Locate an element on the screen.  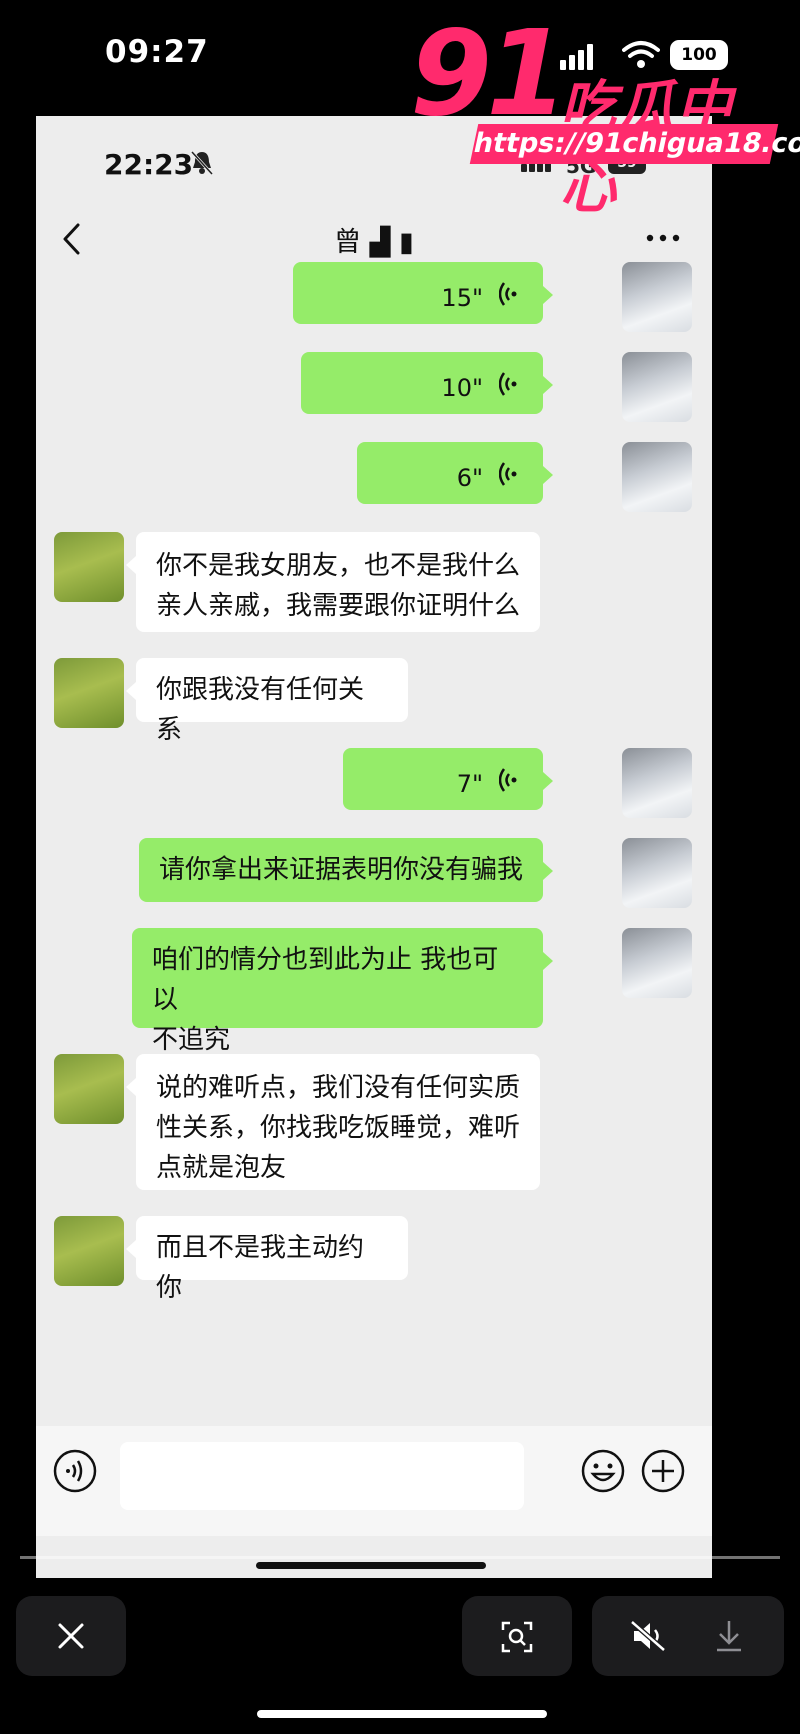
message-line: 说的难听点，我们没有任何实质 is located at coordinates (338, 1088).